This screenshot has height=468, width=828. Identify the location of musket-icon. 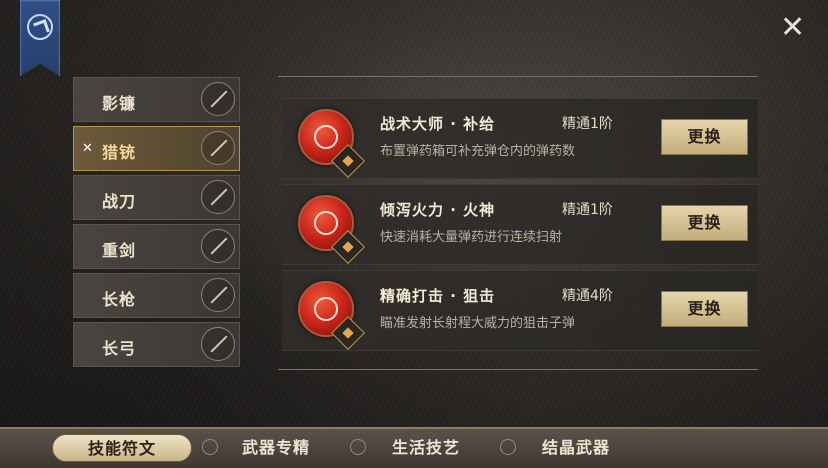
(218, 148).